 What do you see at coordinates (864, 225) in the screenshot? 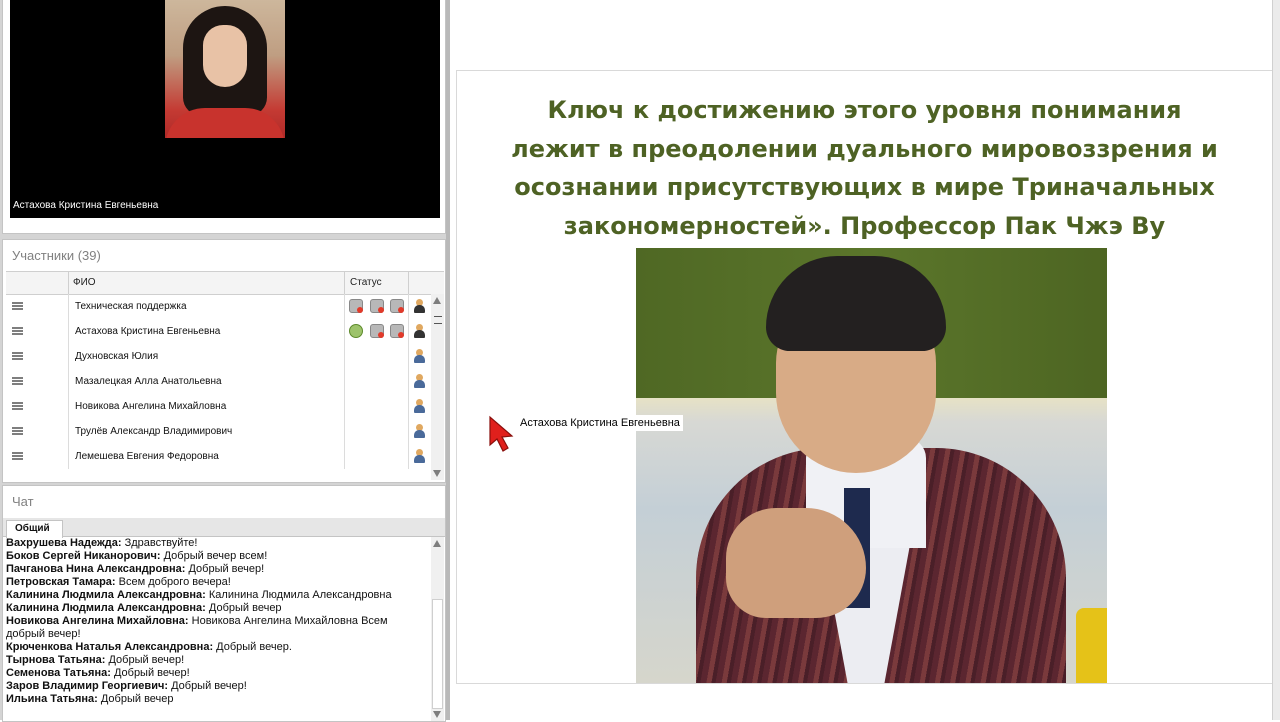
I see `slide-text-line: закономерностей». Профессор Пак Чжэ Ву` at bounding box center [864, 225].